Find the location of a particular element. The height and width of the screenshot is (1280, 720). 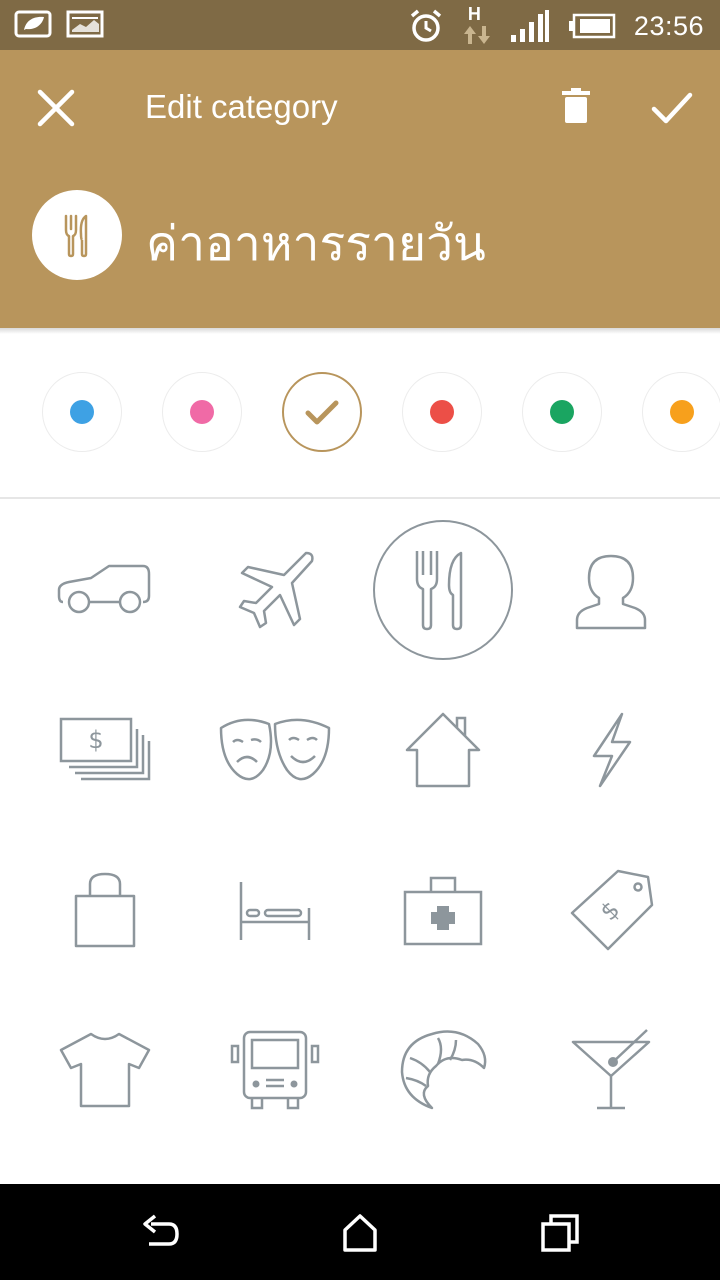

lightning-icon is located at coordinates (612, 750).